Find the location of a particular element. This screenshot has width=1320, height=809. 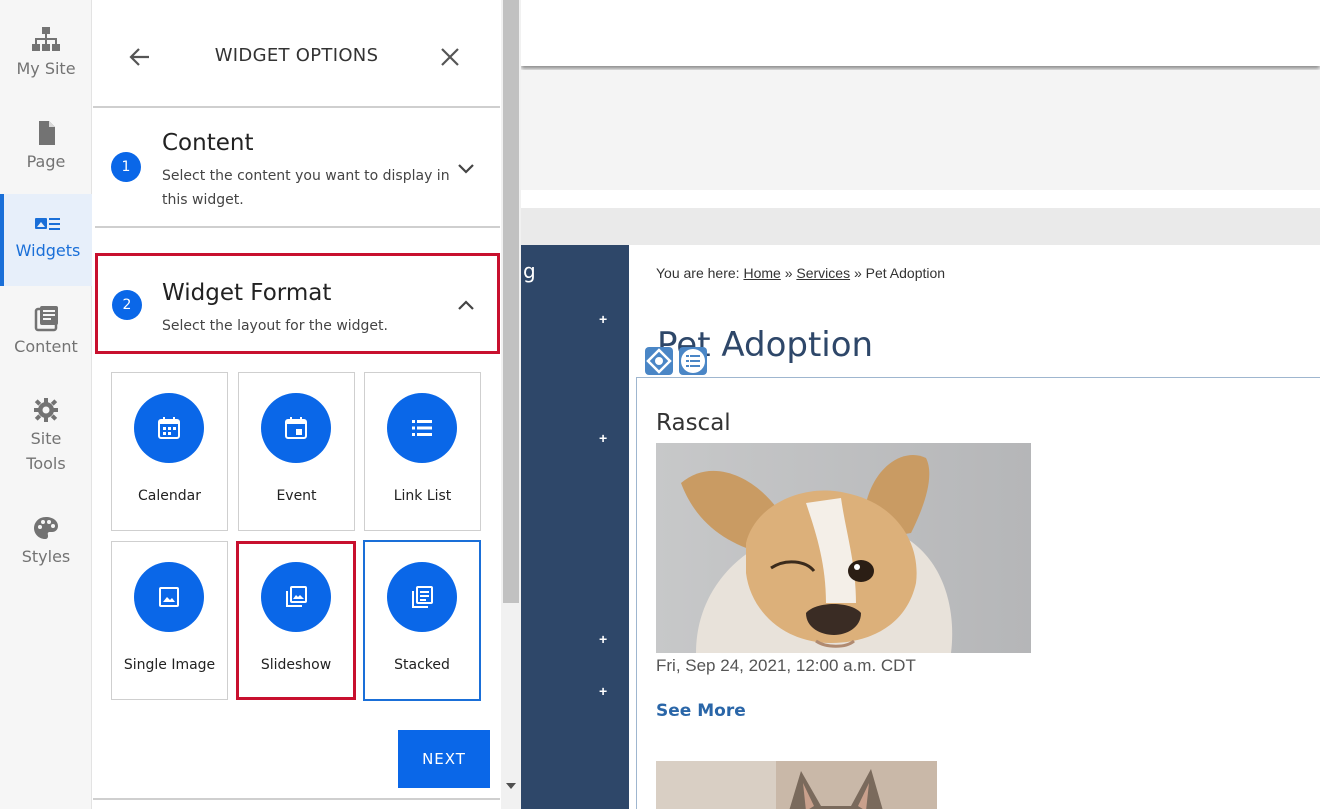

slideshow-icon is located at coordinates (296, 596).